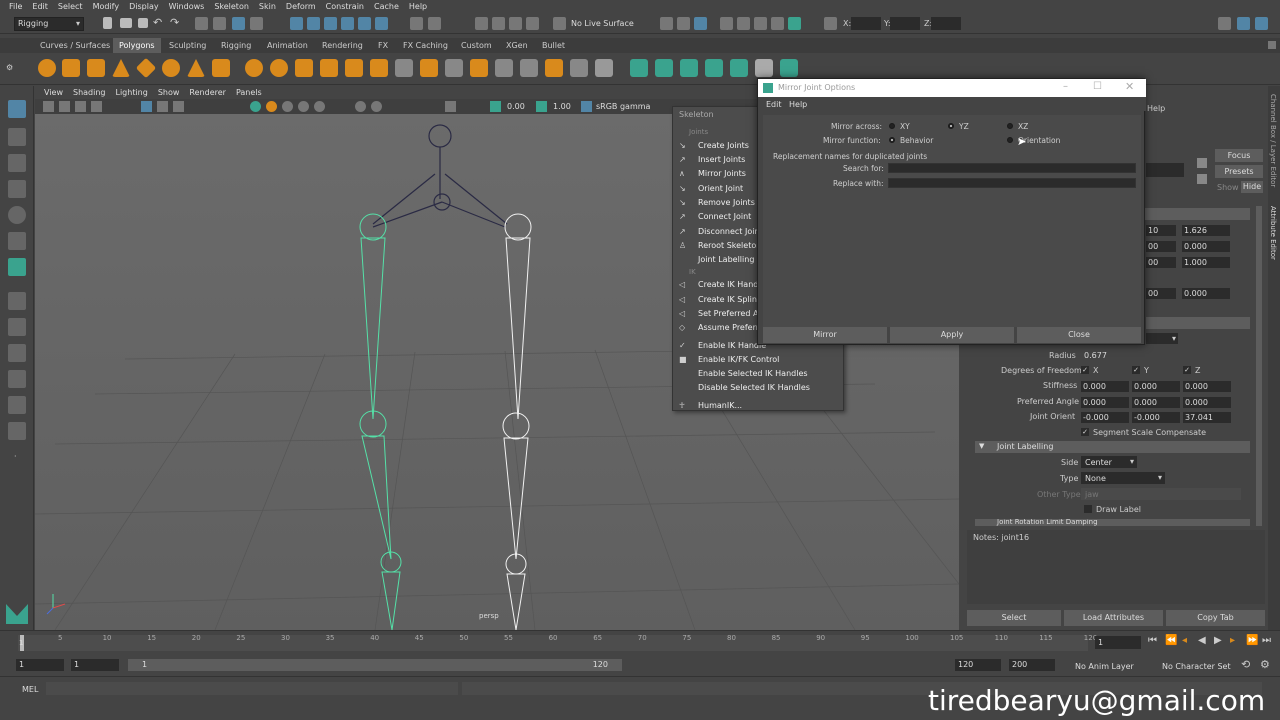  I want to click on attr-dropdown-mid: ▾, so click(1162, 338).